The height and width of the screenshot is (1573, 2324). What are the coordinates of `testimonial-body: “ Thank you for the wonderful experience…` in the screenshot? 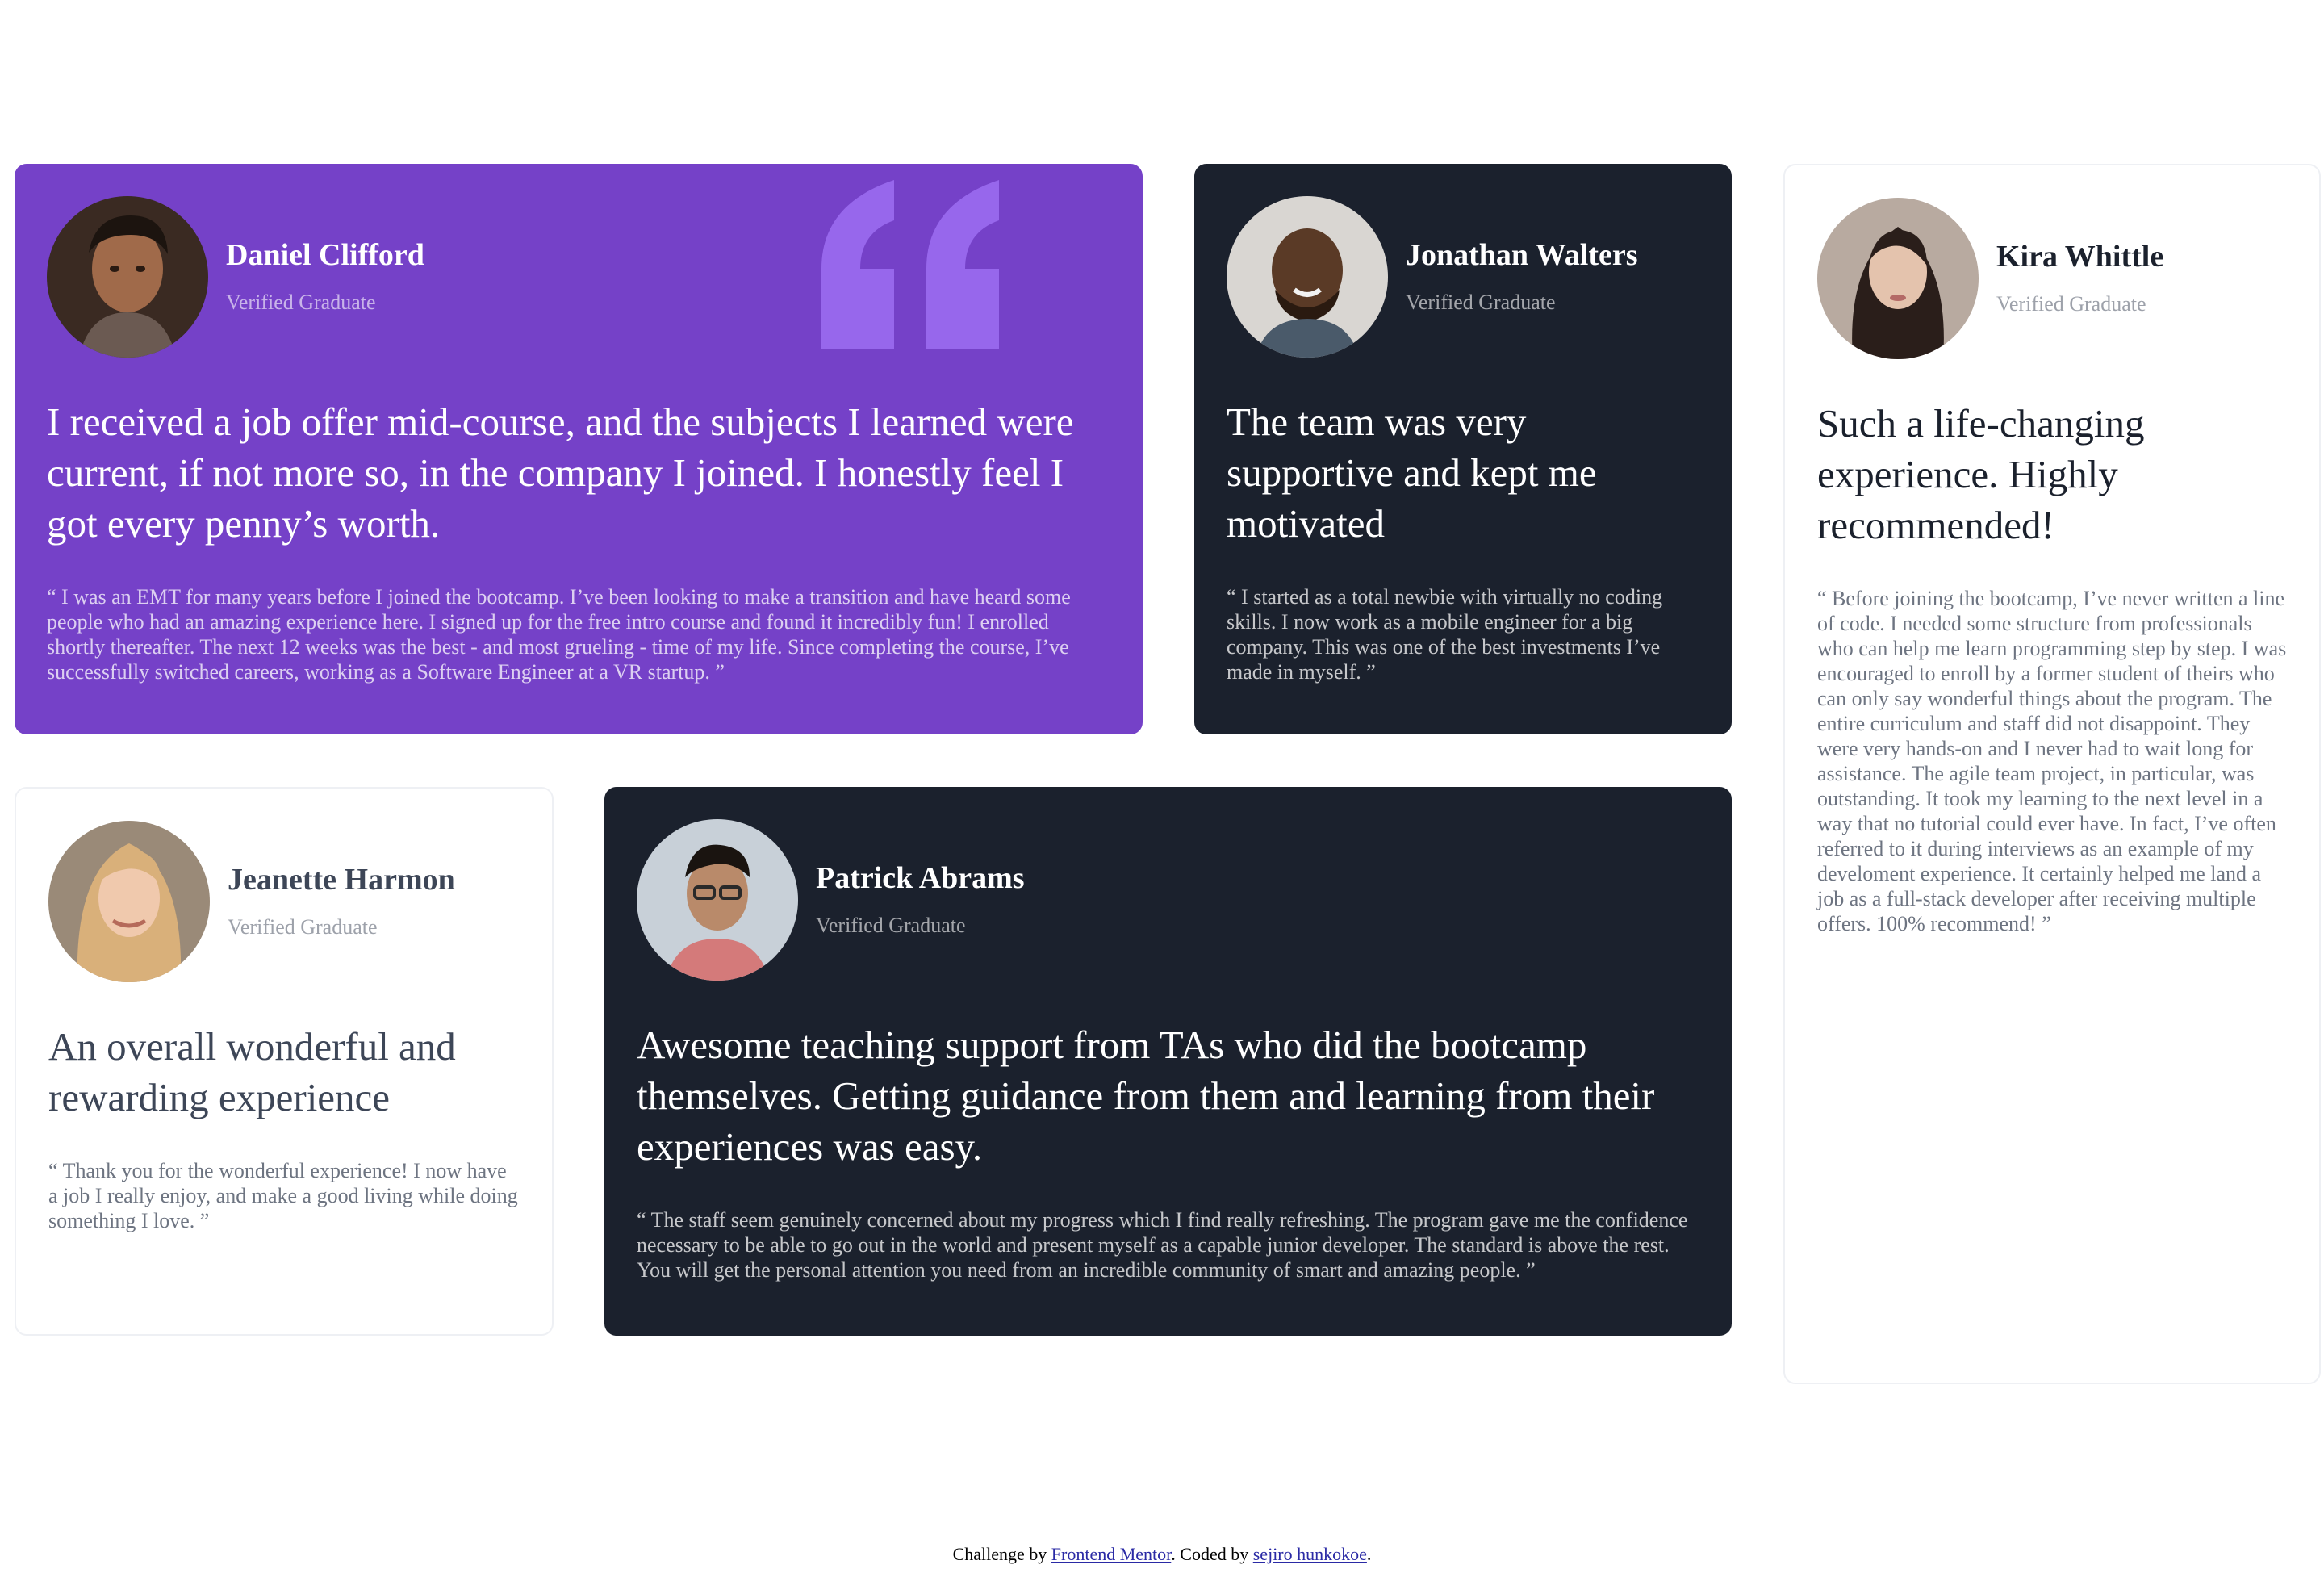 It's located at (283, 1195).